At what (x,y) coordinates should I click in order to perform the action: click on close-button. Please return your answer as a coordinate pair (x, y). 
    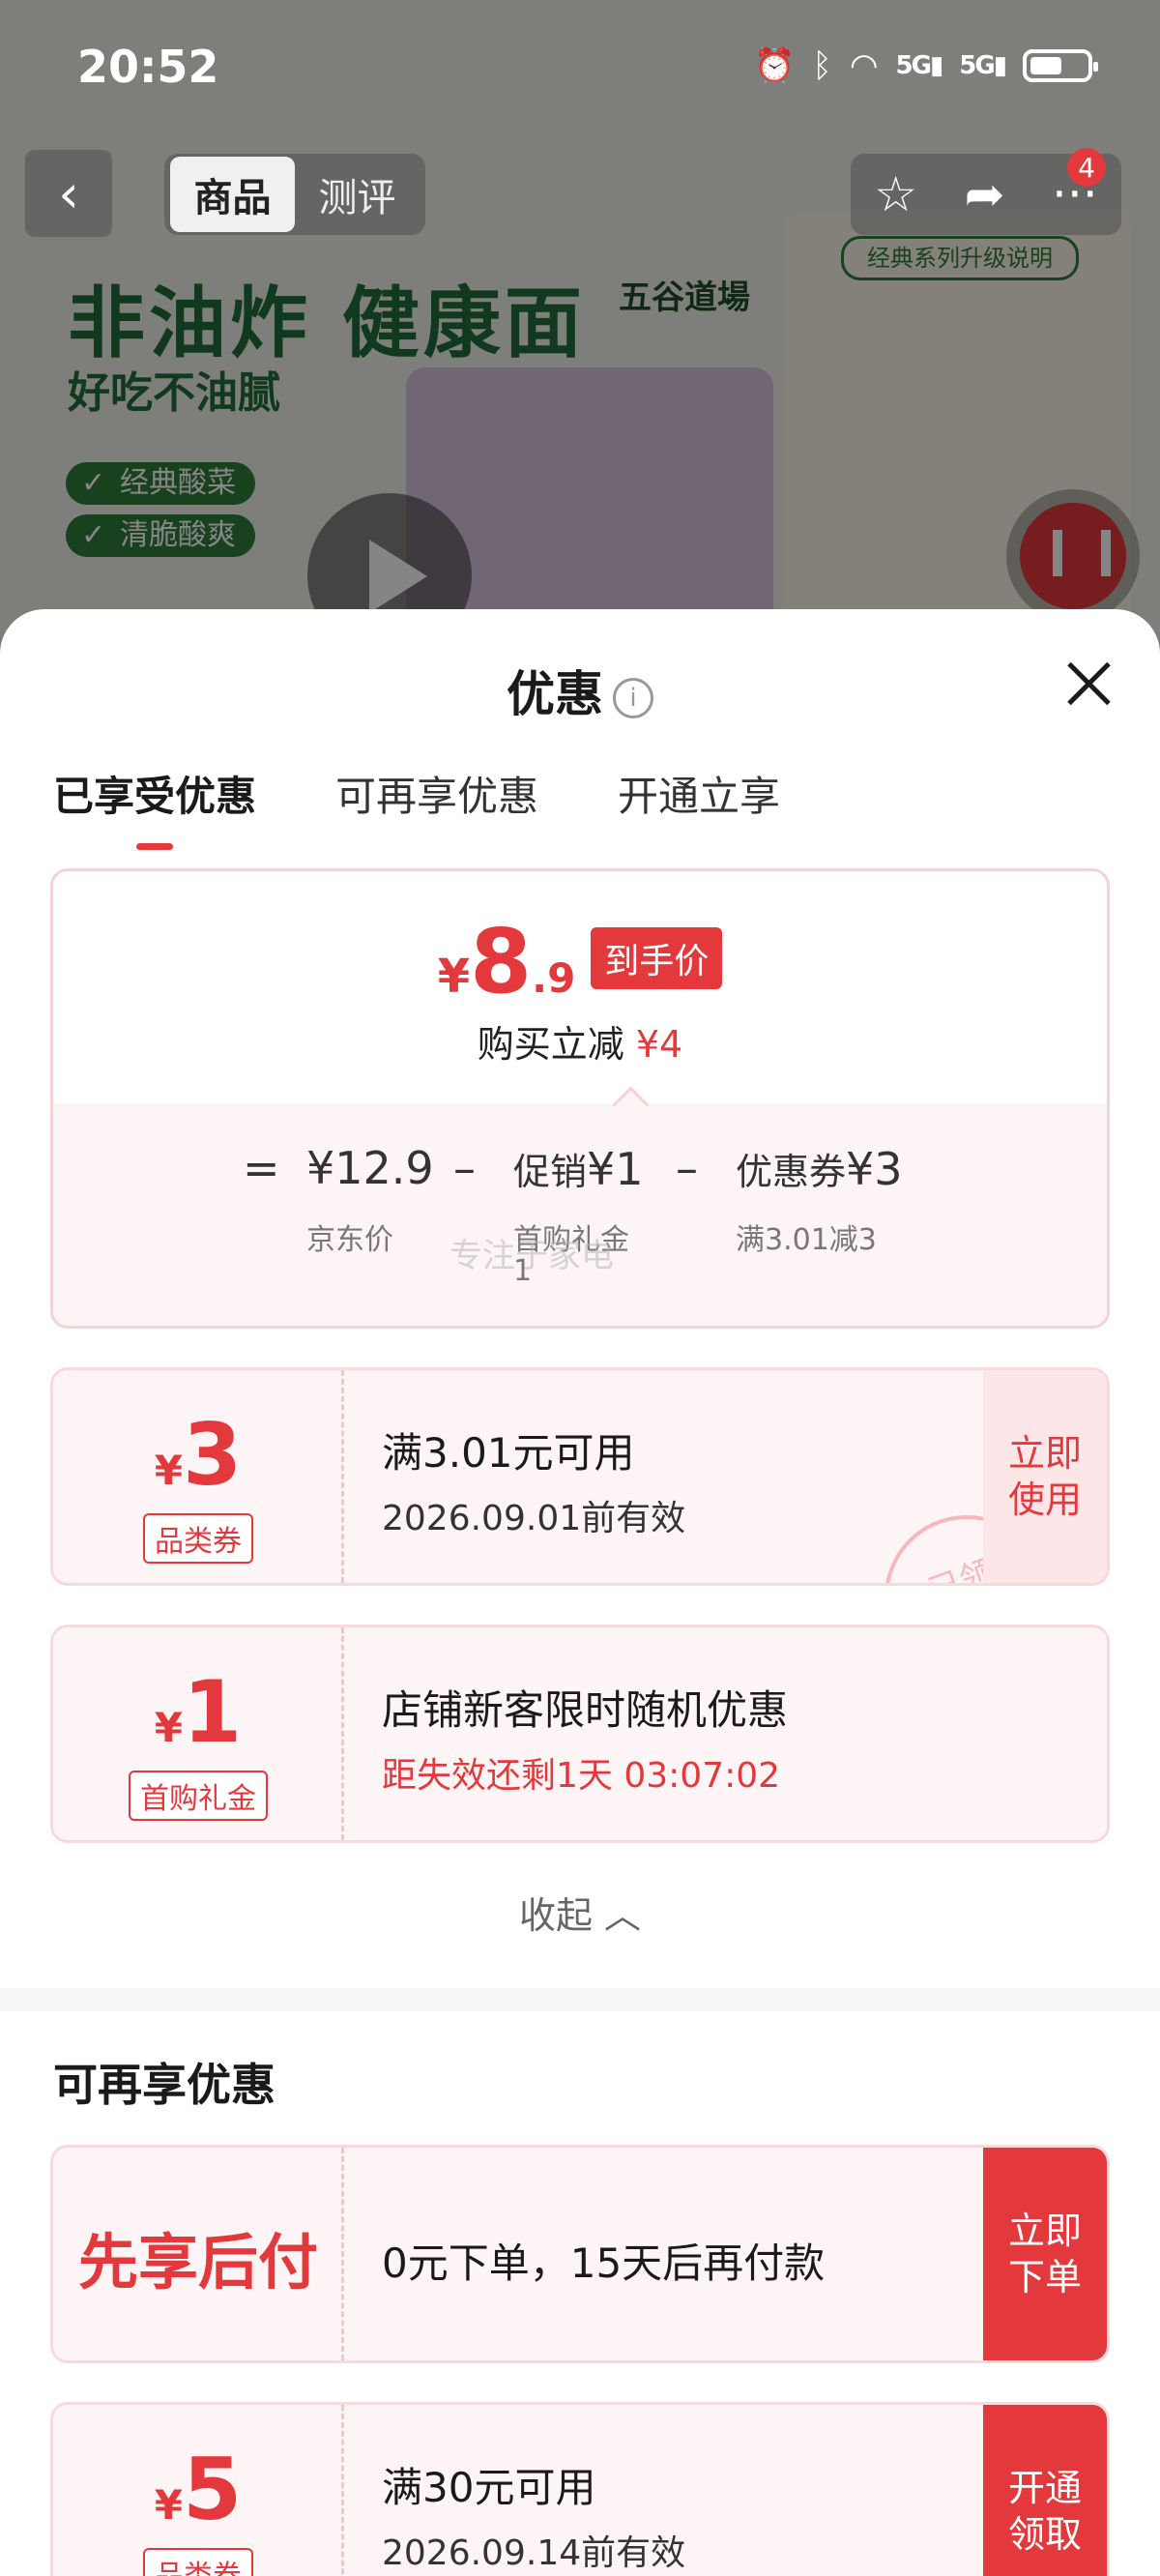
    Looking at the image, I should click on (1089, 683).